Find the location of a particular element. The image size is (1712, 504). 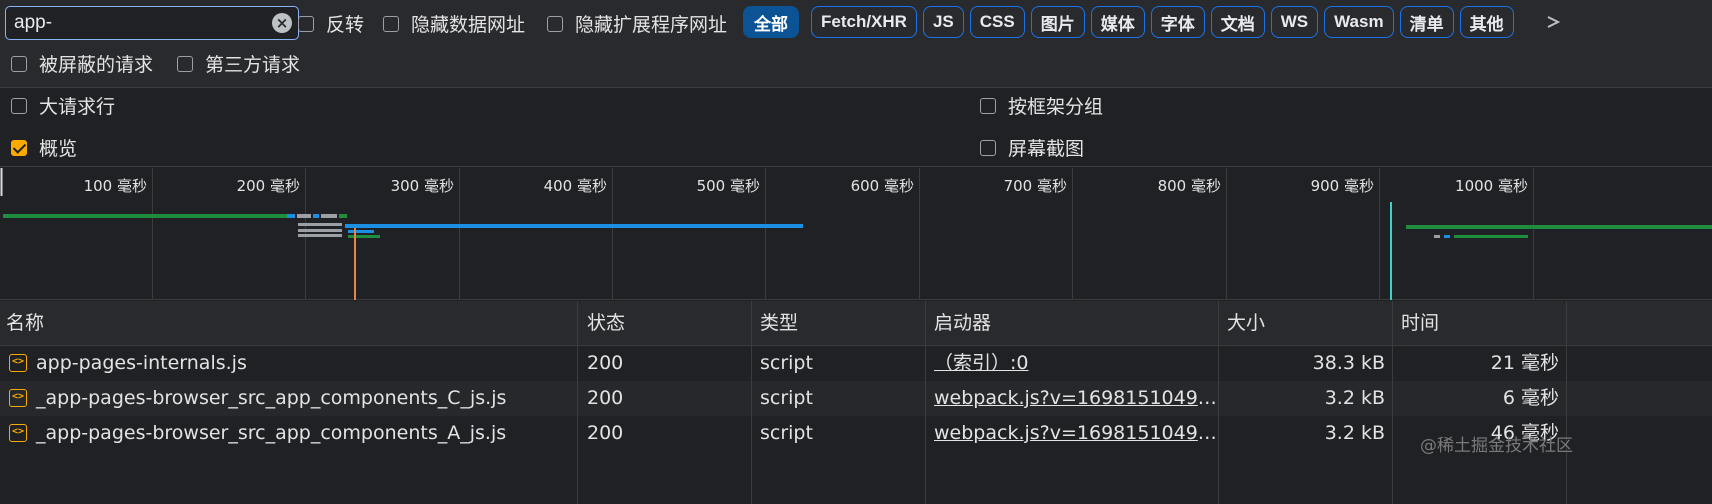

hide-data-urls-checkbox: 隐藏数据网址 is located at coordinates (454, 23).